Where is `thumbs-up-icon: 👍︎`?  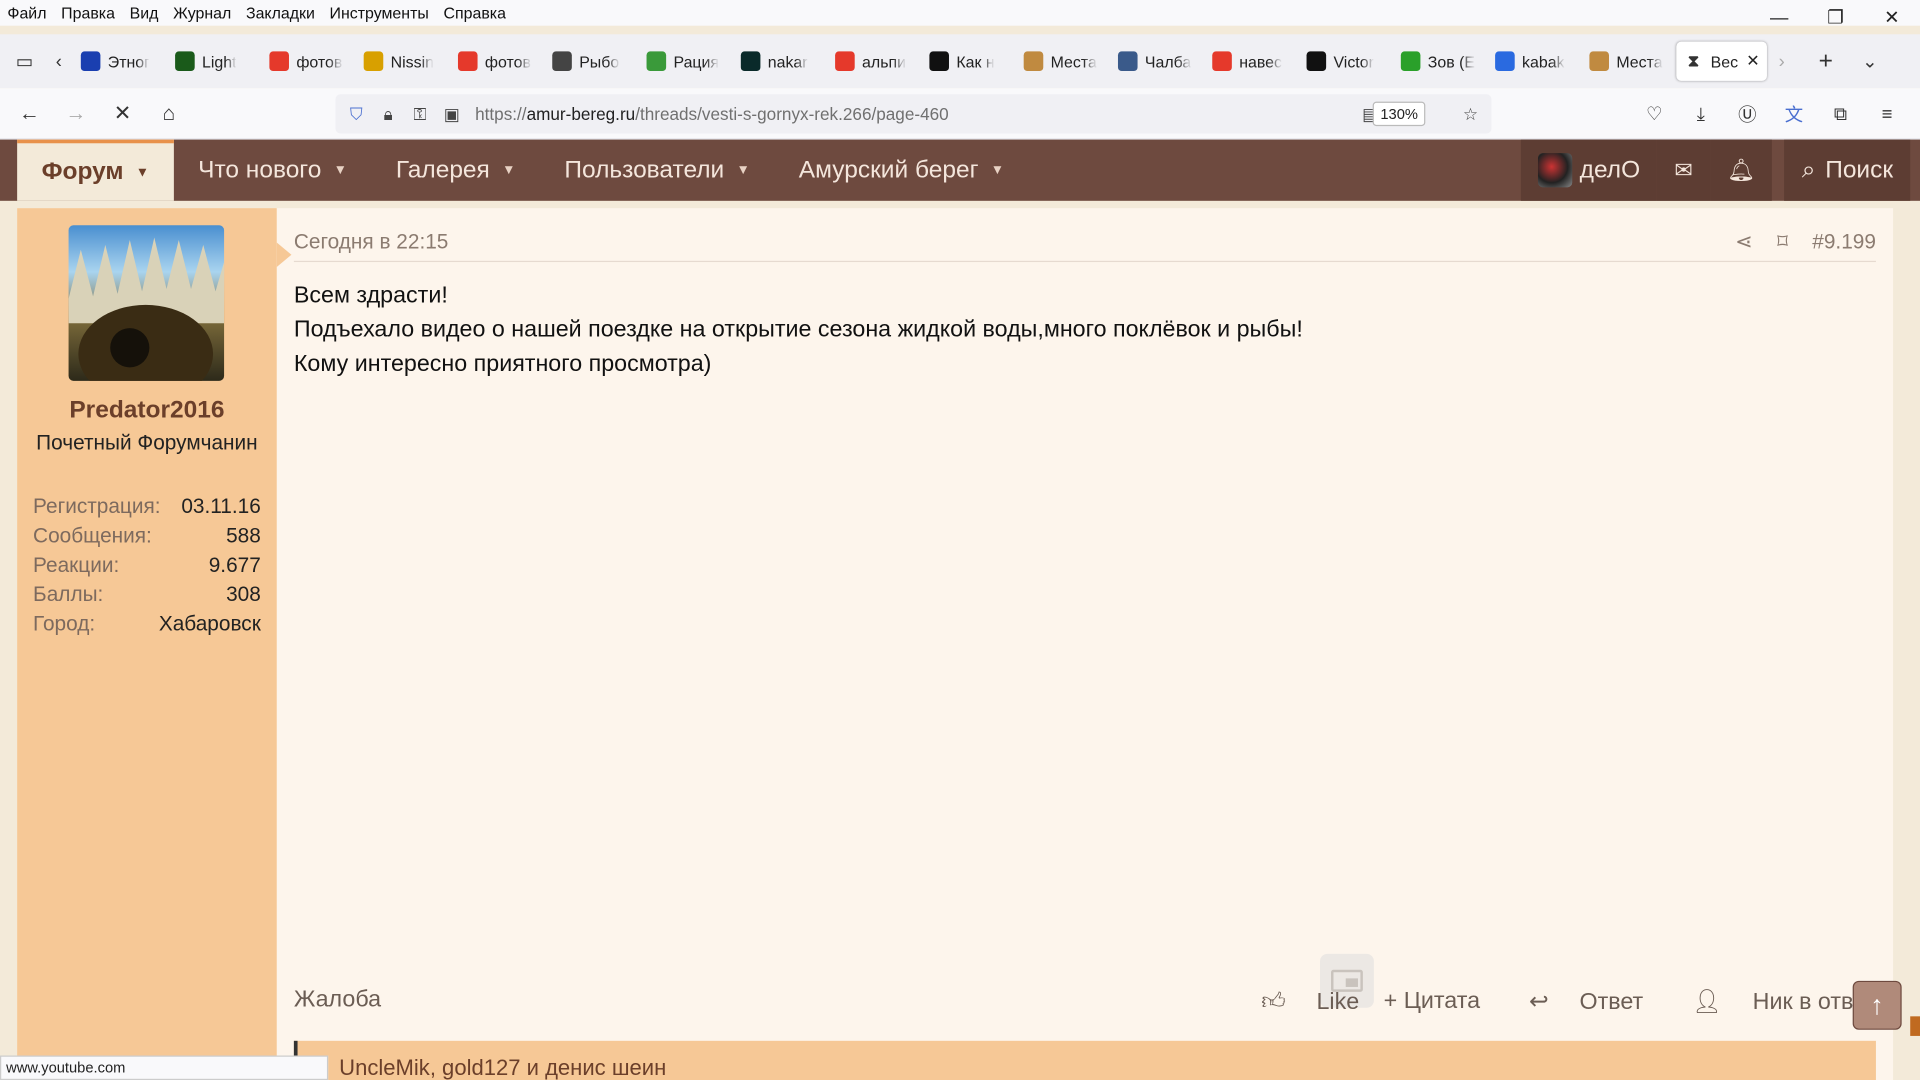
thumbs-up-icon: 👍︎ is located at coordinates (1273, 1001).